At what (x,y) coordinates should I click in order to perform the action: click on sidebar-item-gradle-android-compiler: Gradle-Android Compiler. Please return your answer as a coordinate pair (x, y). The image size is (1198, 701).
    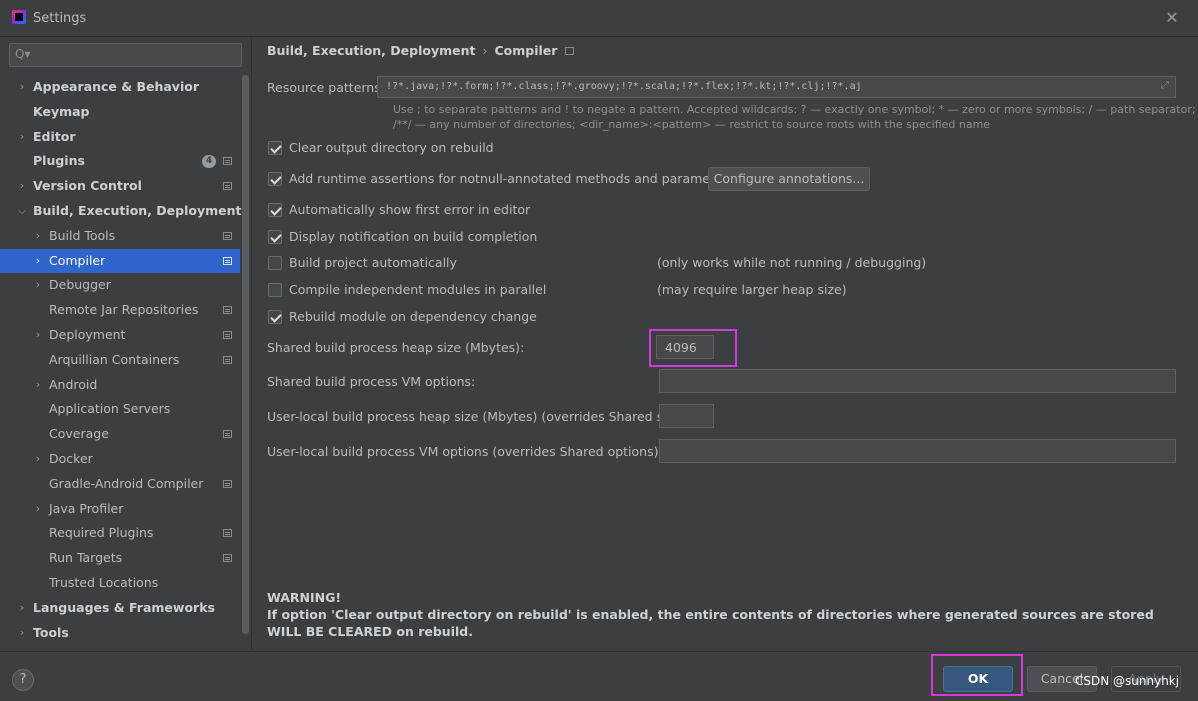
    Looking at the image, I should click on (120, 484).